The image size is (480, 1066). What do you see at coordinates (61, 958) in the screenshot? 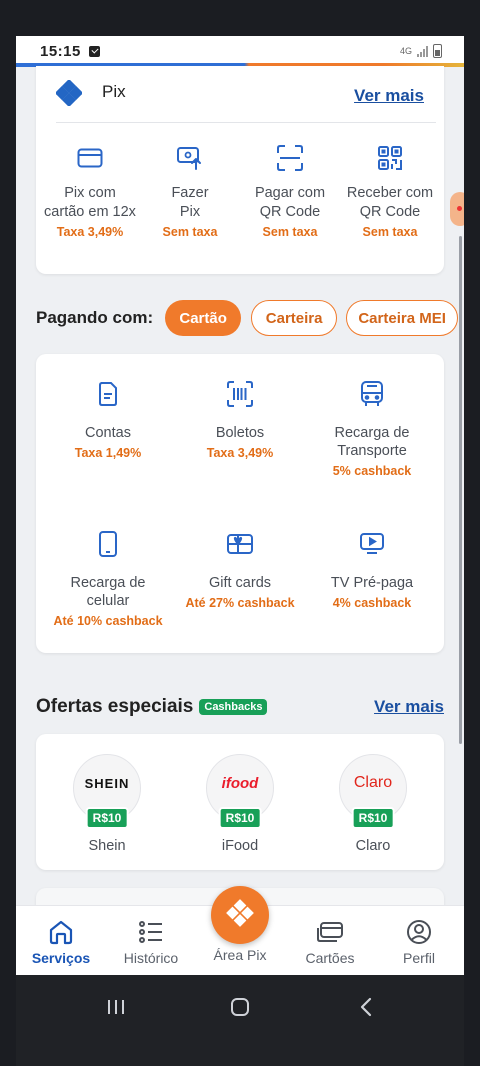
I see `nav-label: Serviços` at bounding box center [61, 958].